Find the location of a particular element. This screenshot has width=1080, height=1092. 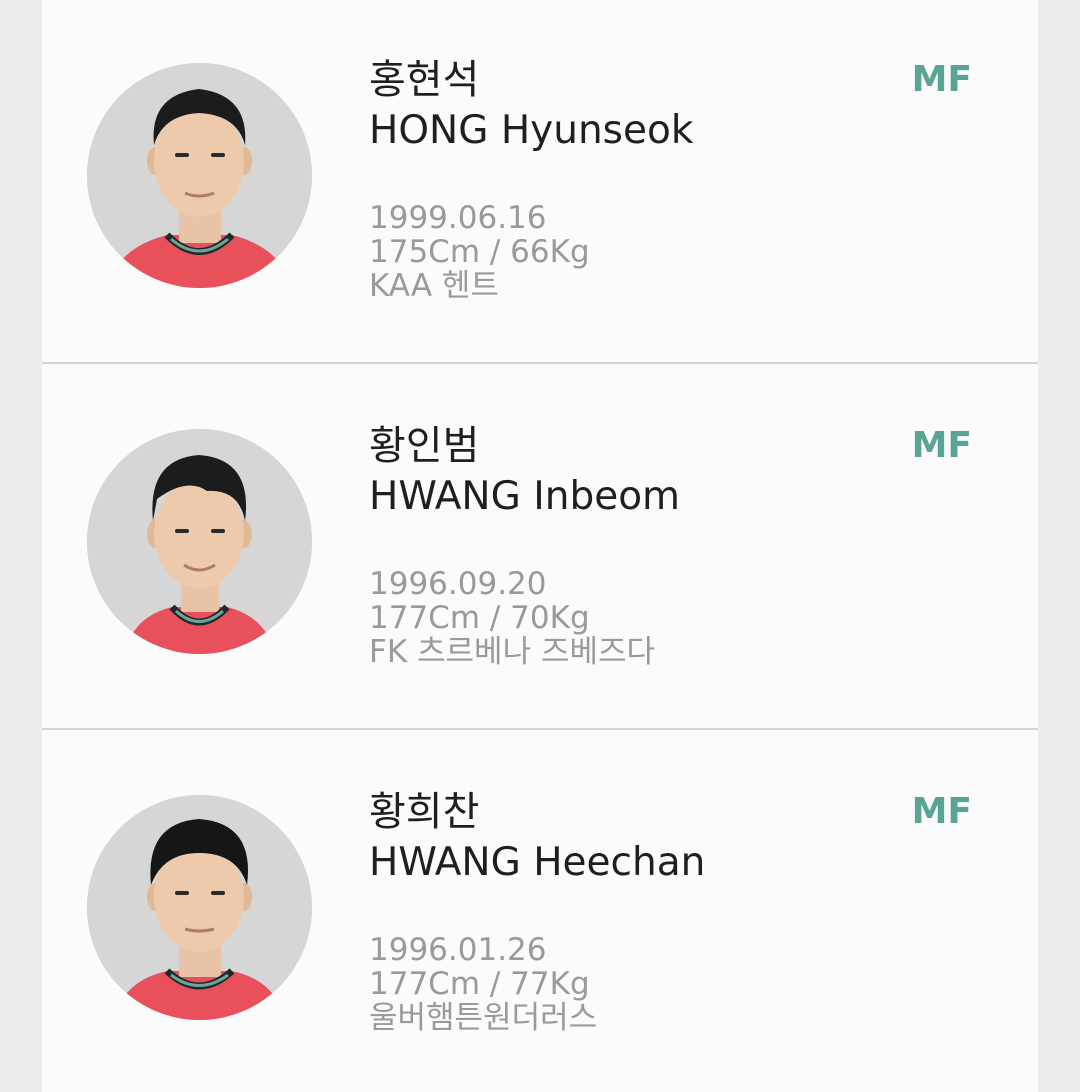

player-name-korean: 황희찬 is located at coordinates (424, 812).